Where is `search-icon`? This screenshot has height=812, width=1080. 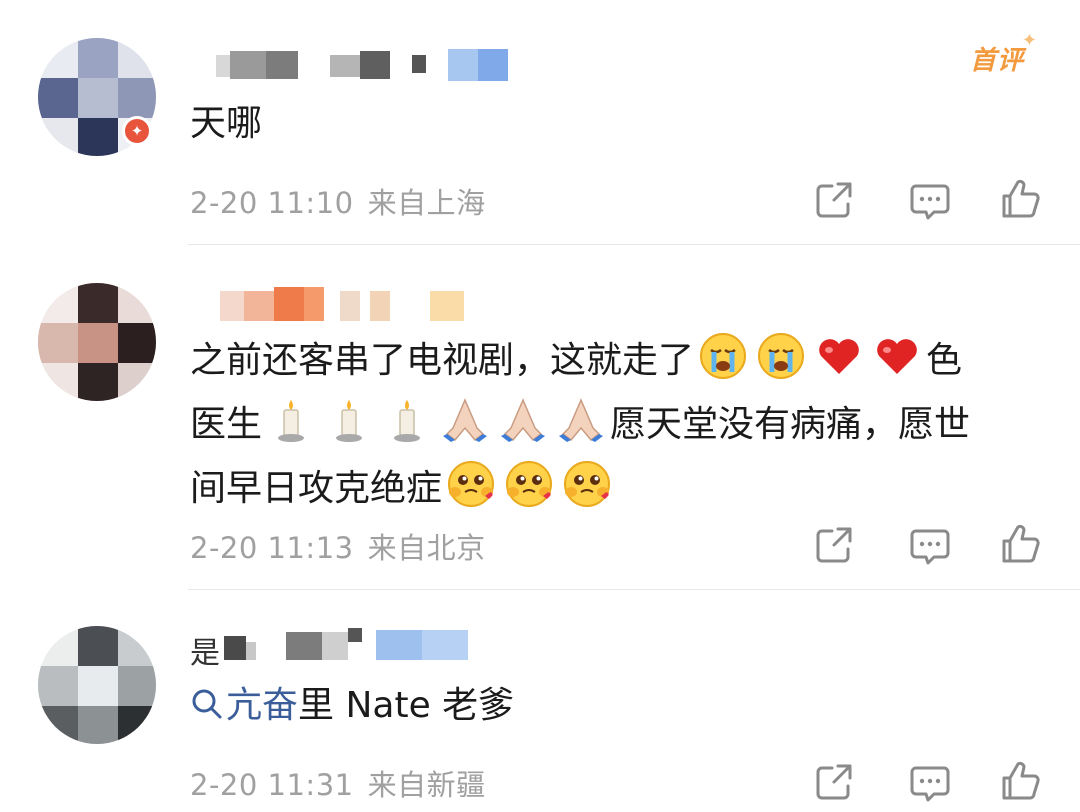 search-icon is located at coordinates (207, 704).